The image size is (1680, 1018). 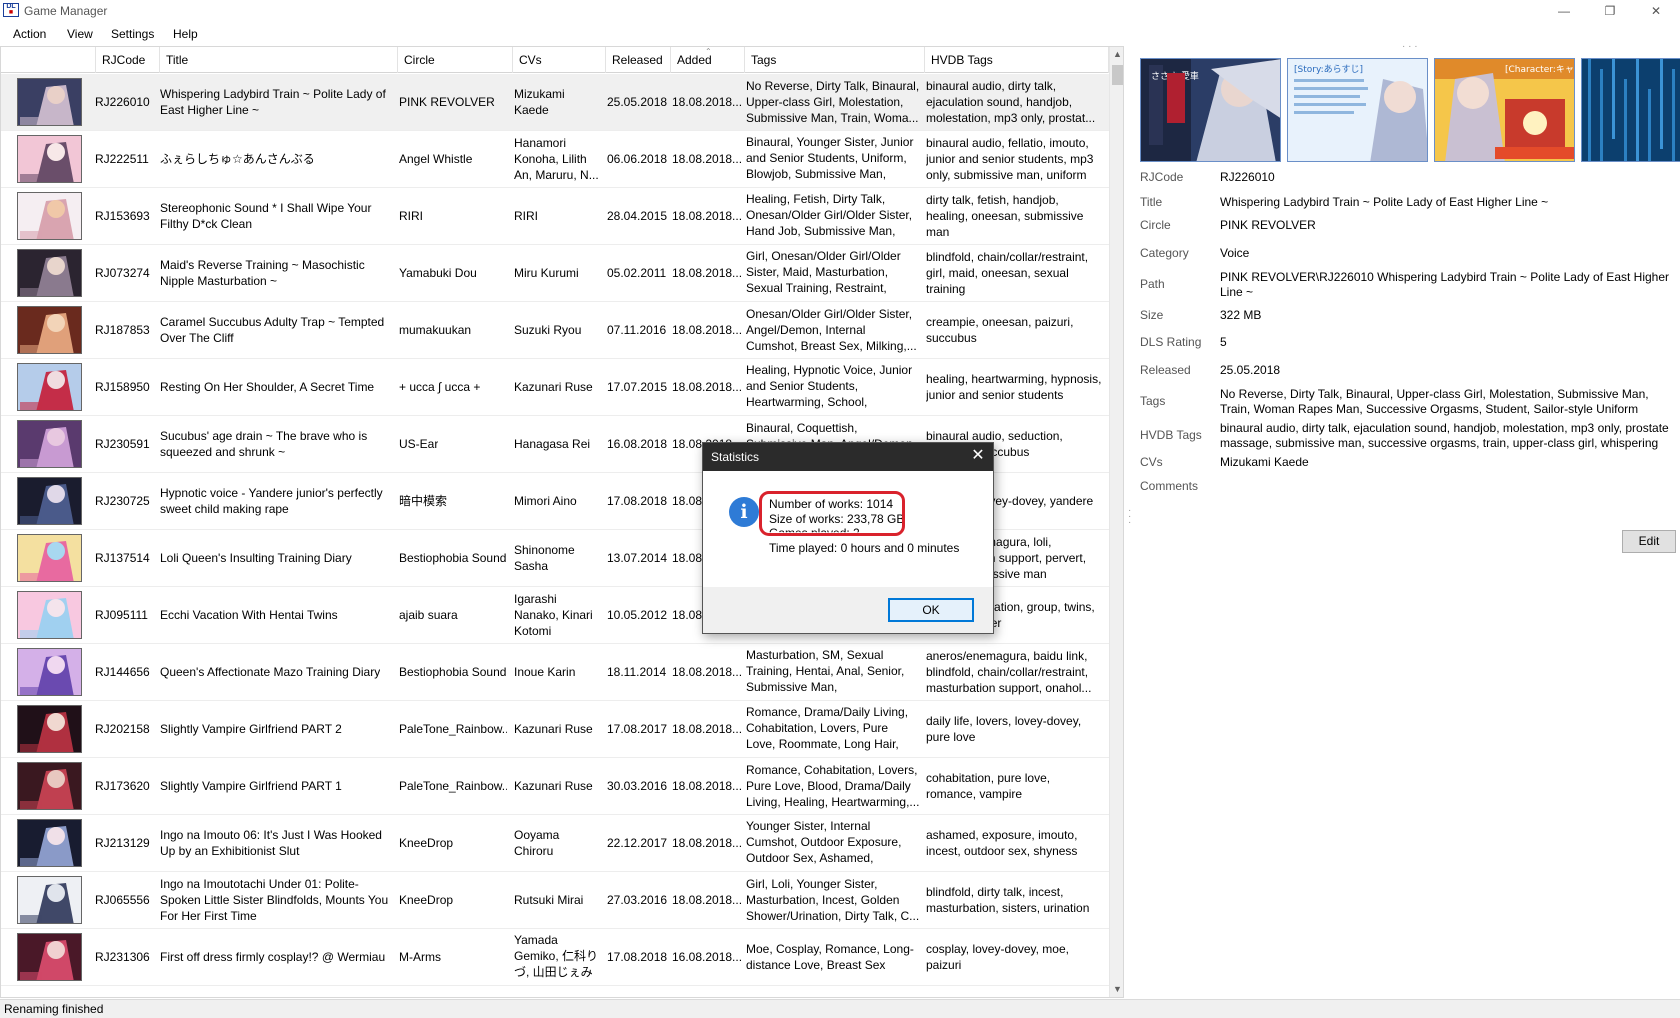 I want to click on dialog-close-icon: ✕, so click(x=978, y=456).